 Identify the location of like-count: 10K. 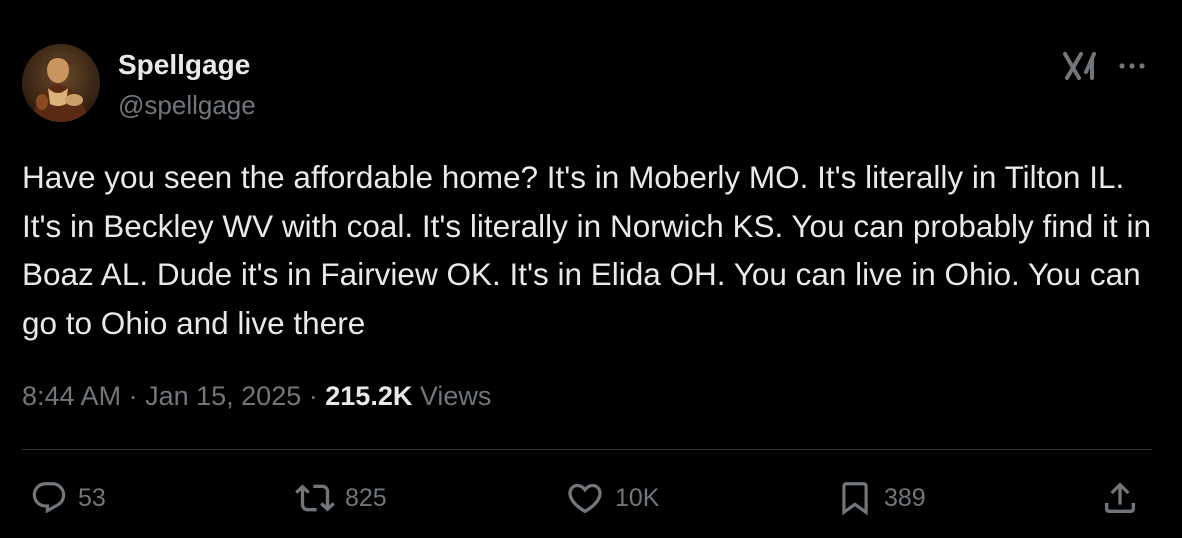
(637, 497).